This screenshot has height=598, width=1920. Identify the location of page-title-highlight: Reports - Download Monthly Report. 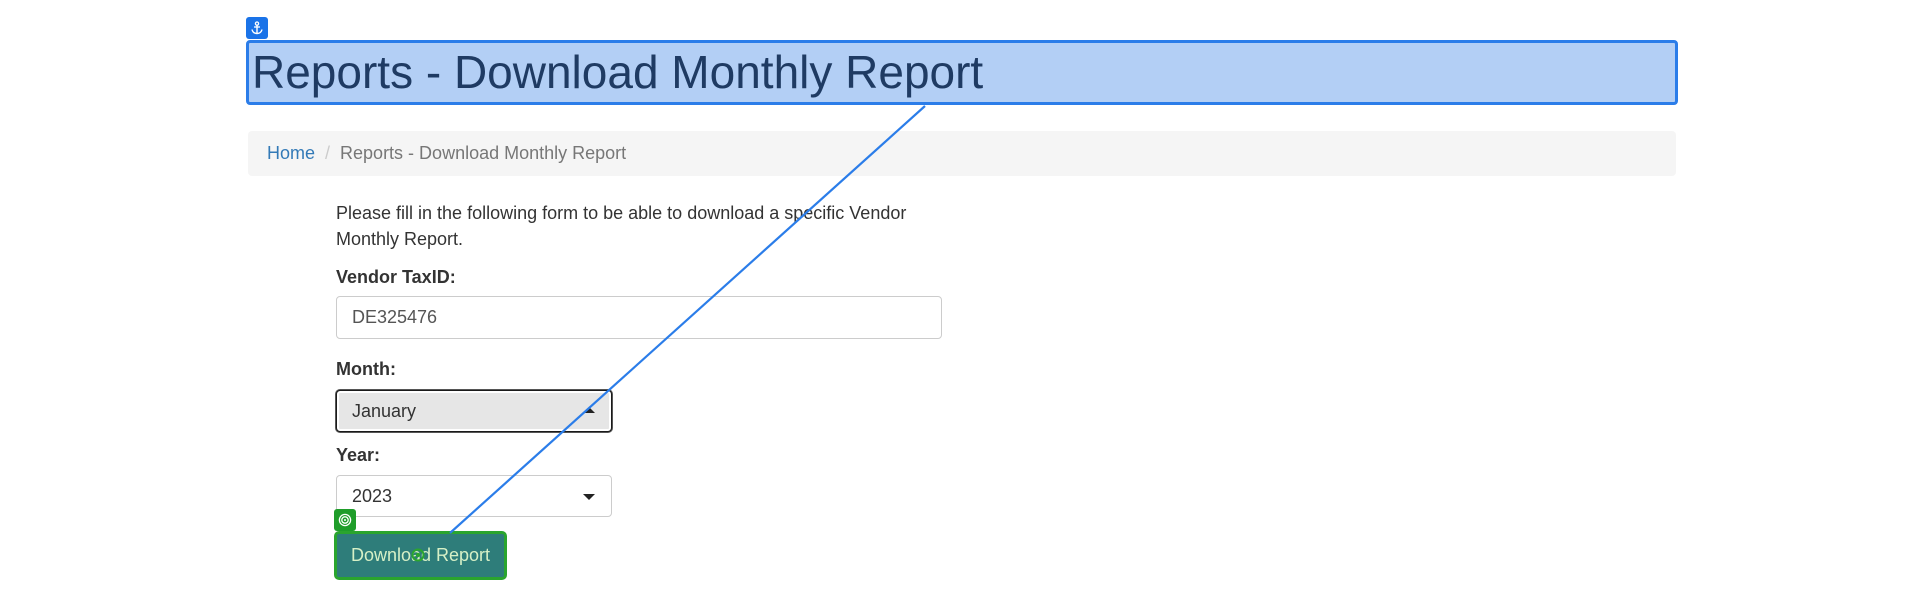
(962, 72).